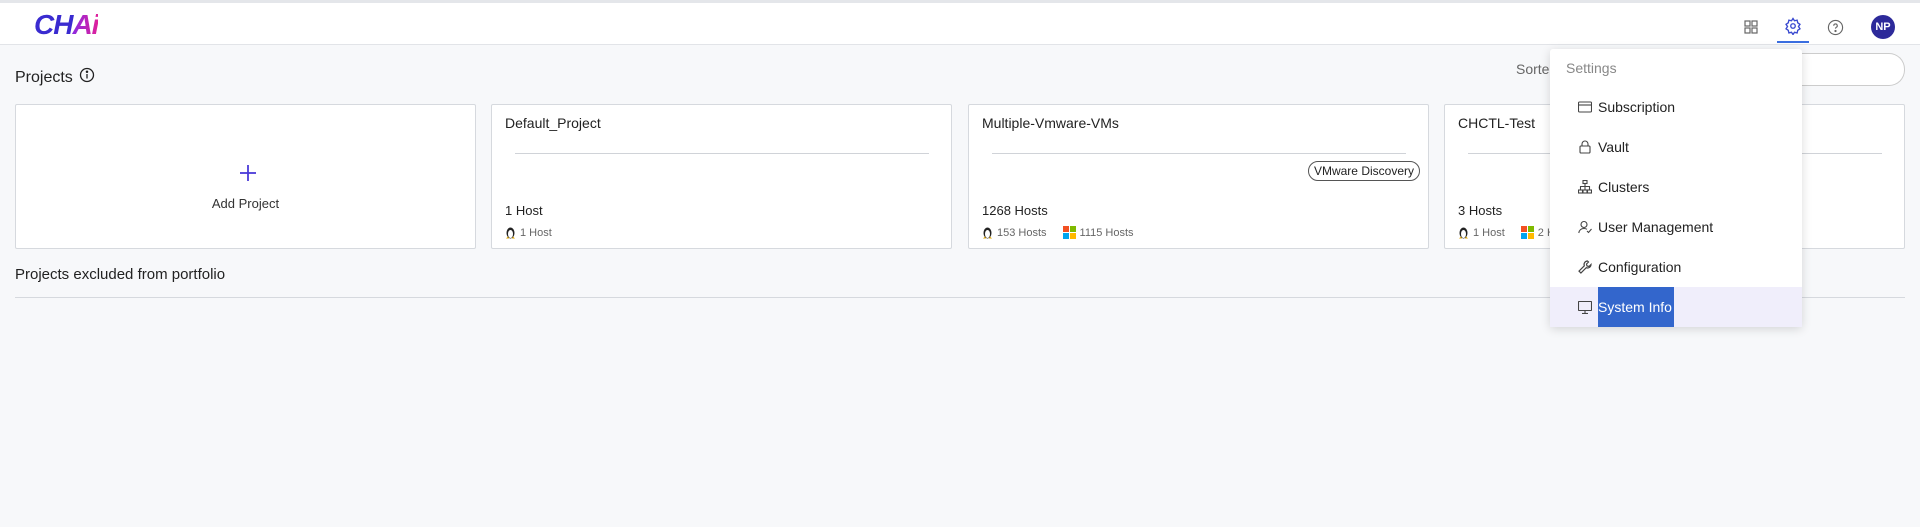  I want to click on menu-item-system-info: System Info, so click(1676, 307).